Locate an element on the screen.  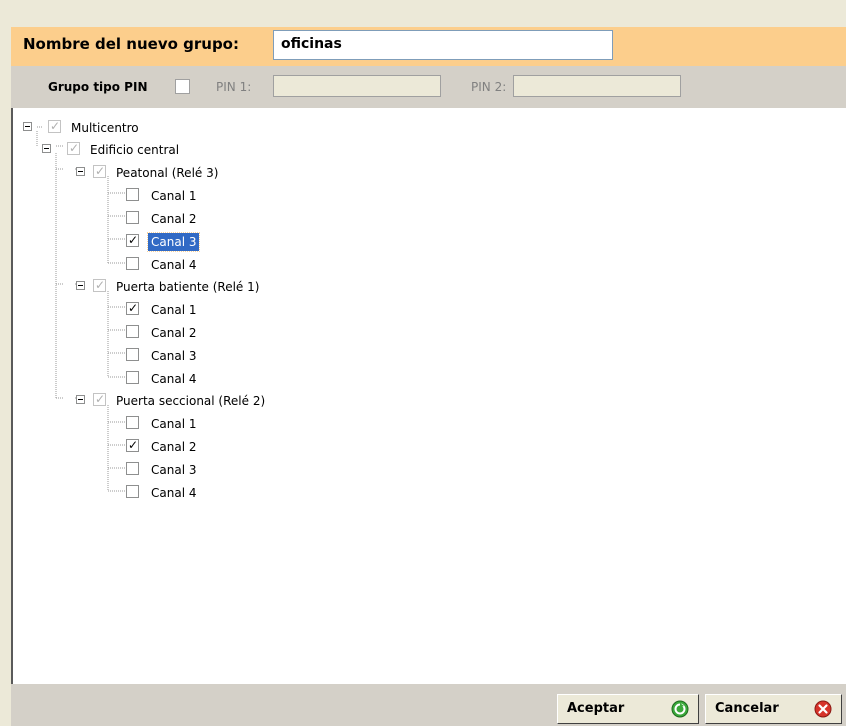
pin-bar: Grupo tipo PIN PIN 1: PIN 2: is located at coordinates (428, 87).